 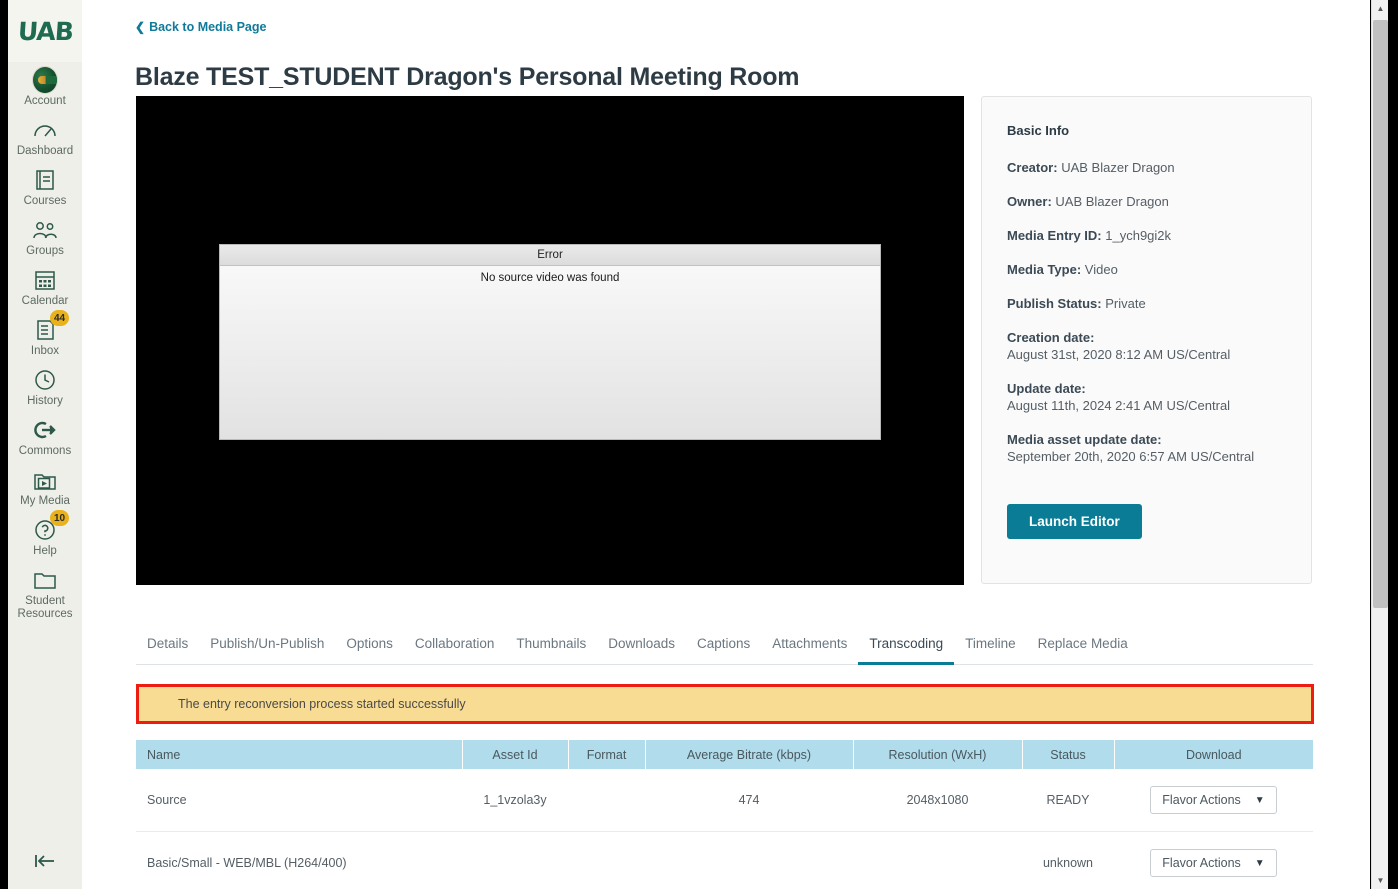 I want to click on page-scrollbar: ▲ ▼, so click(x=1379, y=444).